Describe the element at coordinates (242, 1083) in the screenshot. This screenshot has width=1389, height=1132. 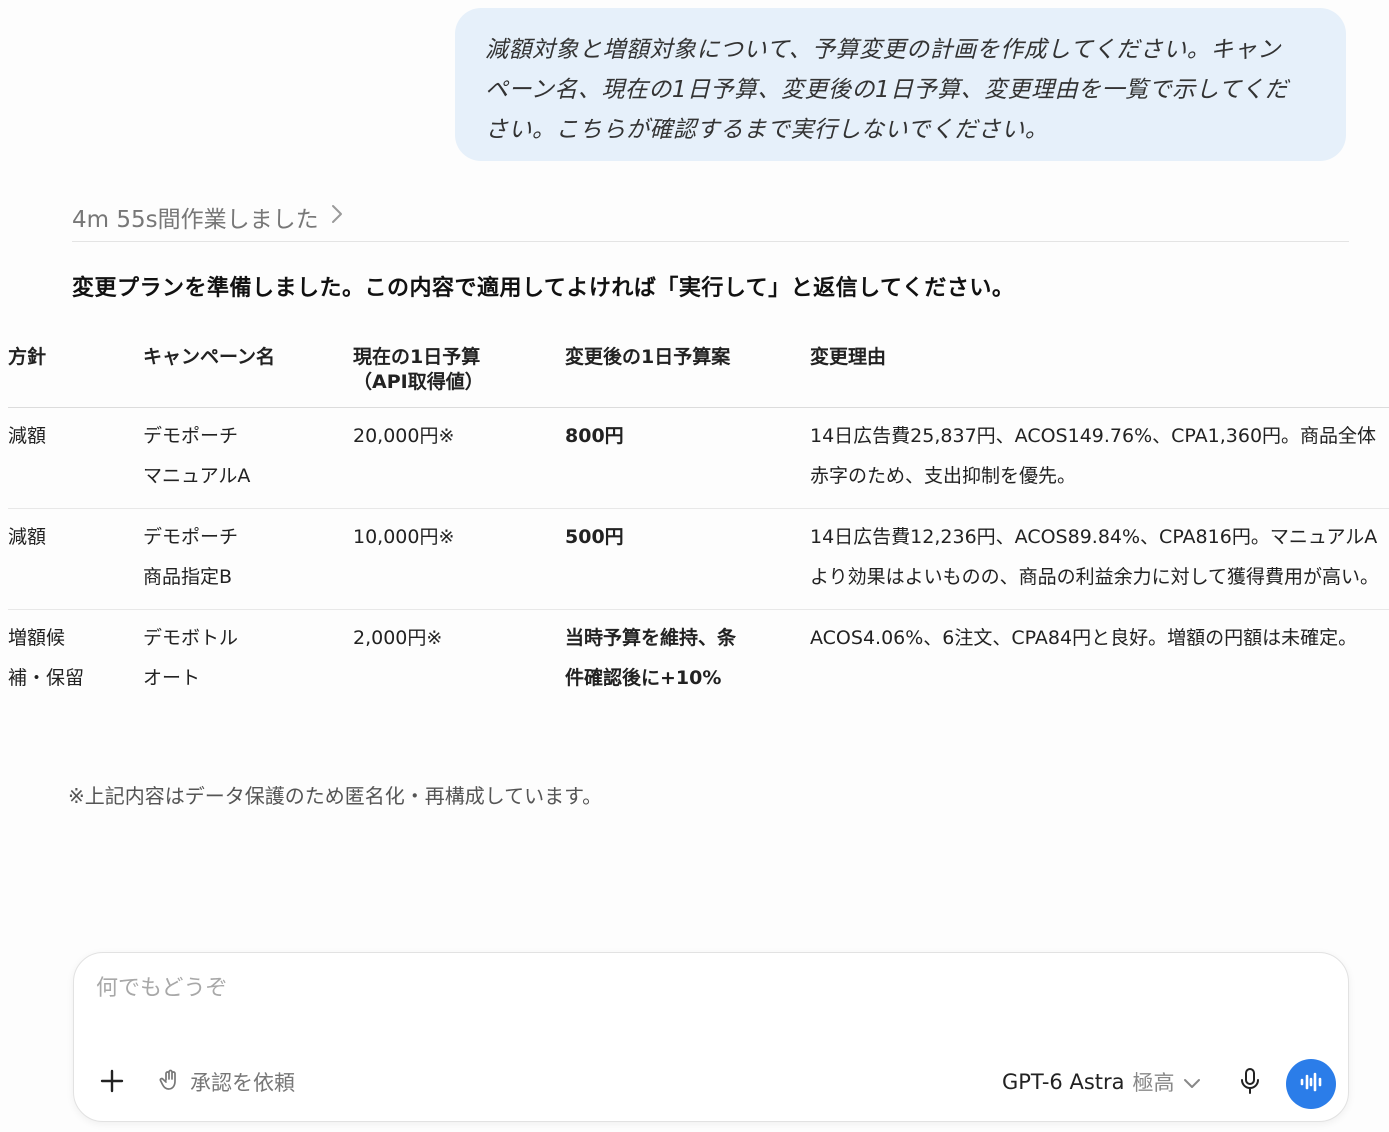
I see `request-approval-label: 承認を依頼` at that location.